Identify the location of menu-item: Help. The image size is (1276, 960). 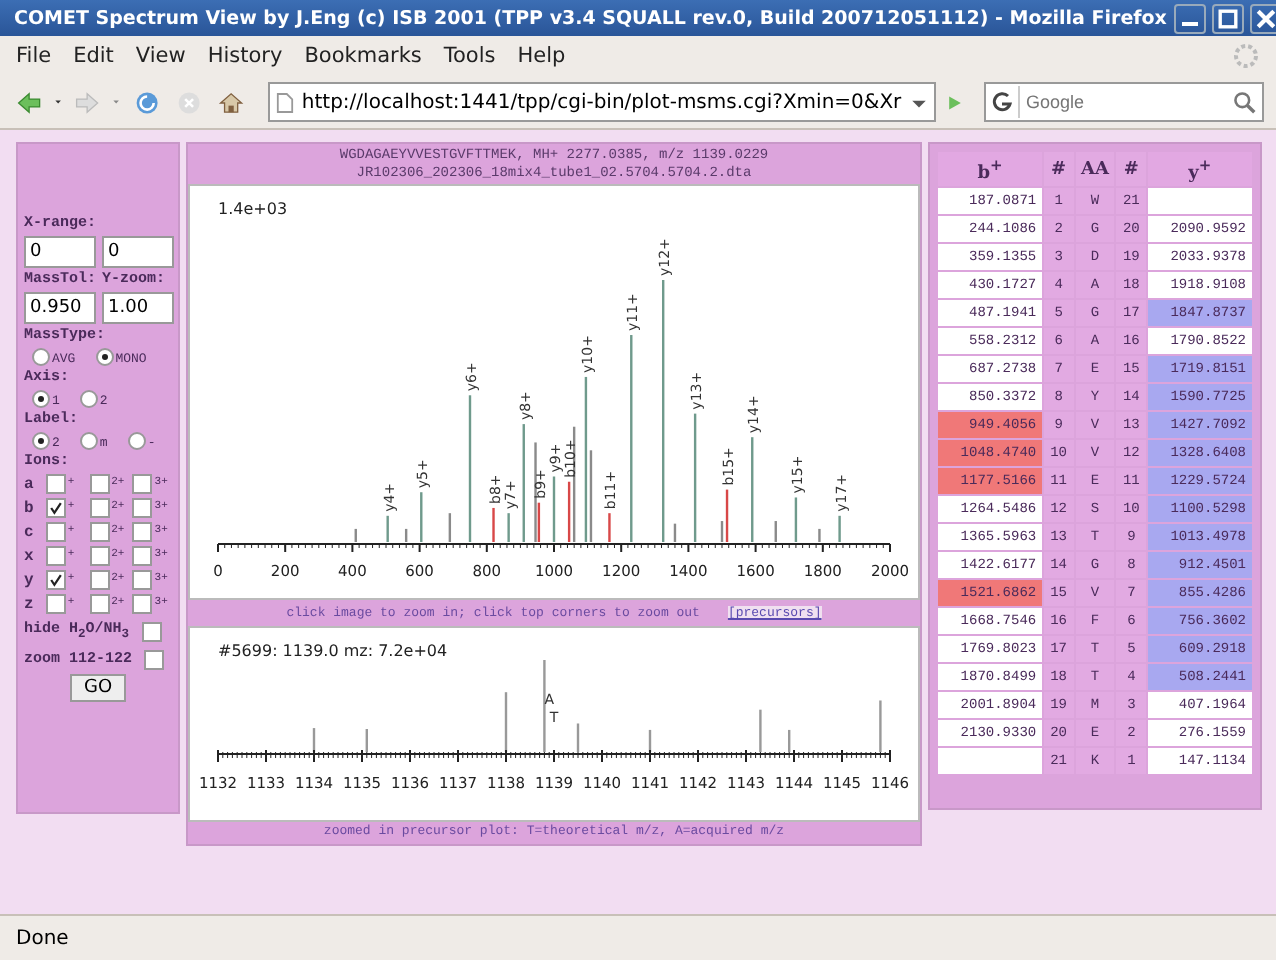
(541, 56).